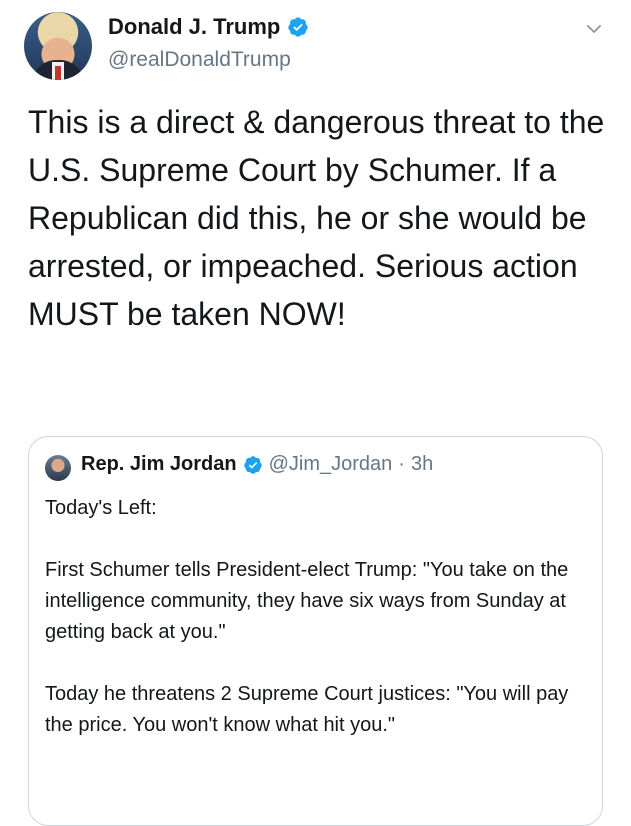  Describe the element at coordinates (199, 60) in the screenshot. I see `author-handle: @realDonaldTrump` at that location.